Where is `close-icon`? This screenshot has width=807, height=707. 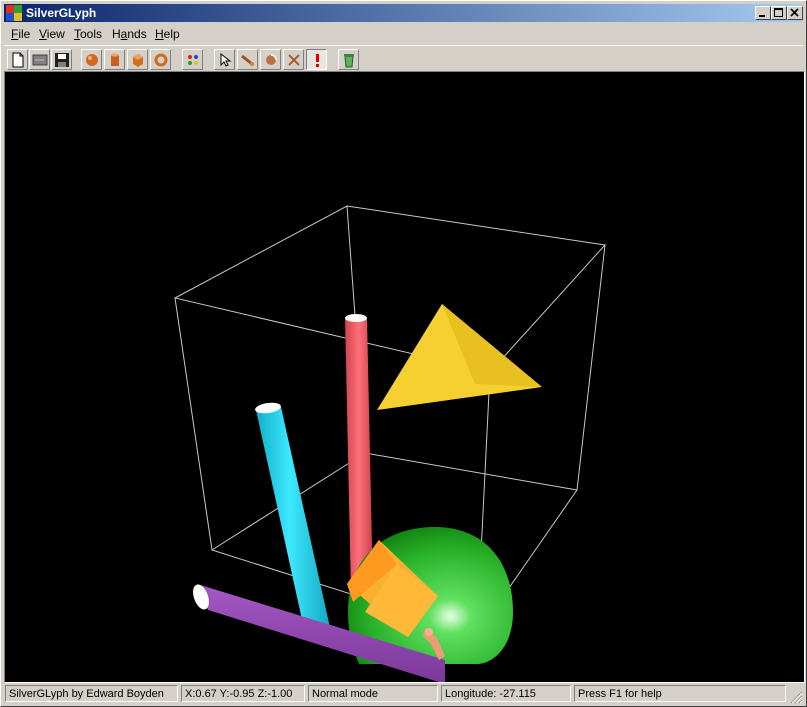
close-icon is located at coordinates (794, 12).